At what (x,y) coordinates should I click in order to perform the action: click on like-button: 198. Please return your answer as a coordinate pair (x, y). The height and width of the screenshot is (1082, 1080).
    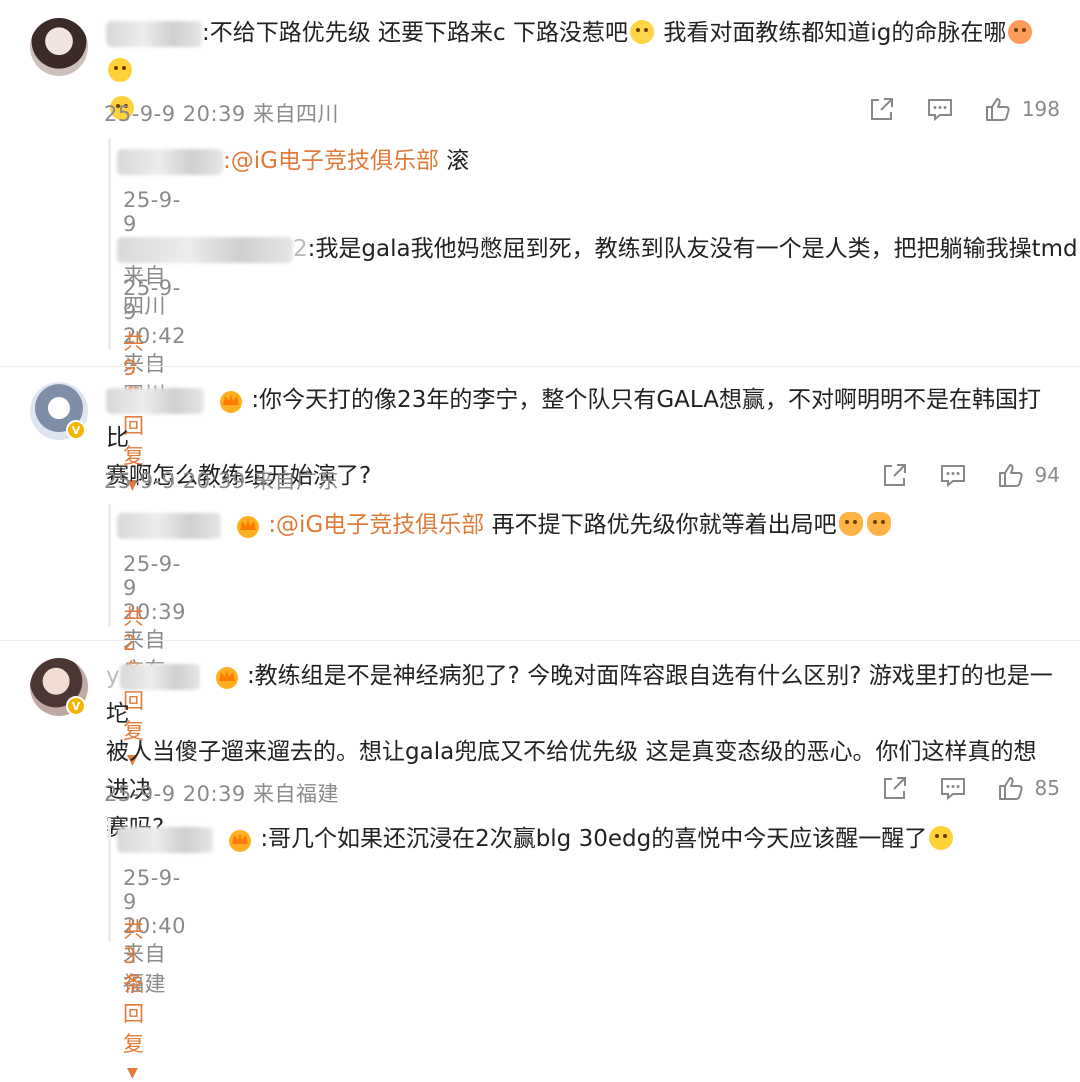
    Looking at the image, I should click on (1022, 109).